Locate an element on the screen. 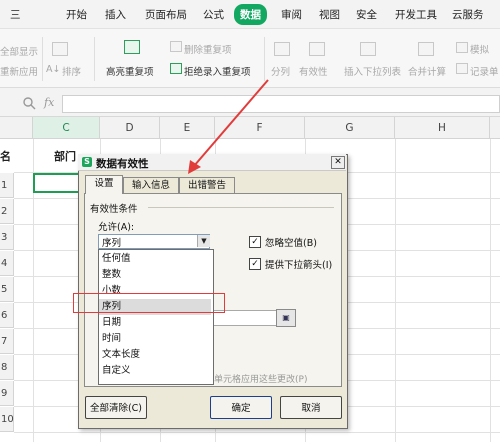  menu-page-layout: 页面布局 is located at coordinates (166, 14).